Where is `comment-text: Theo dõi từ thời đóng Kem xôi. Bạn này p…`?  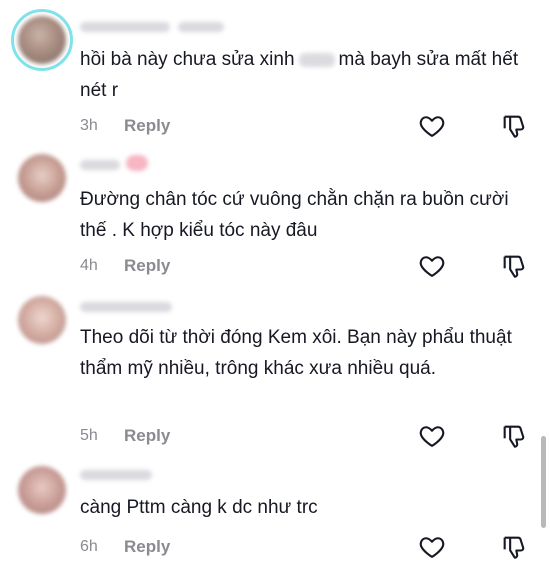 comment-text: Theo dõi từ thời đóng Kem xôi. Bạn này p… is located at coordinates (296, 353).